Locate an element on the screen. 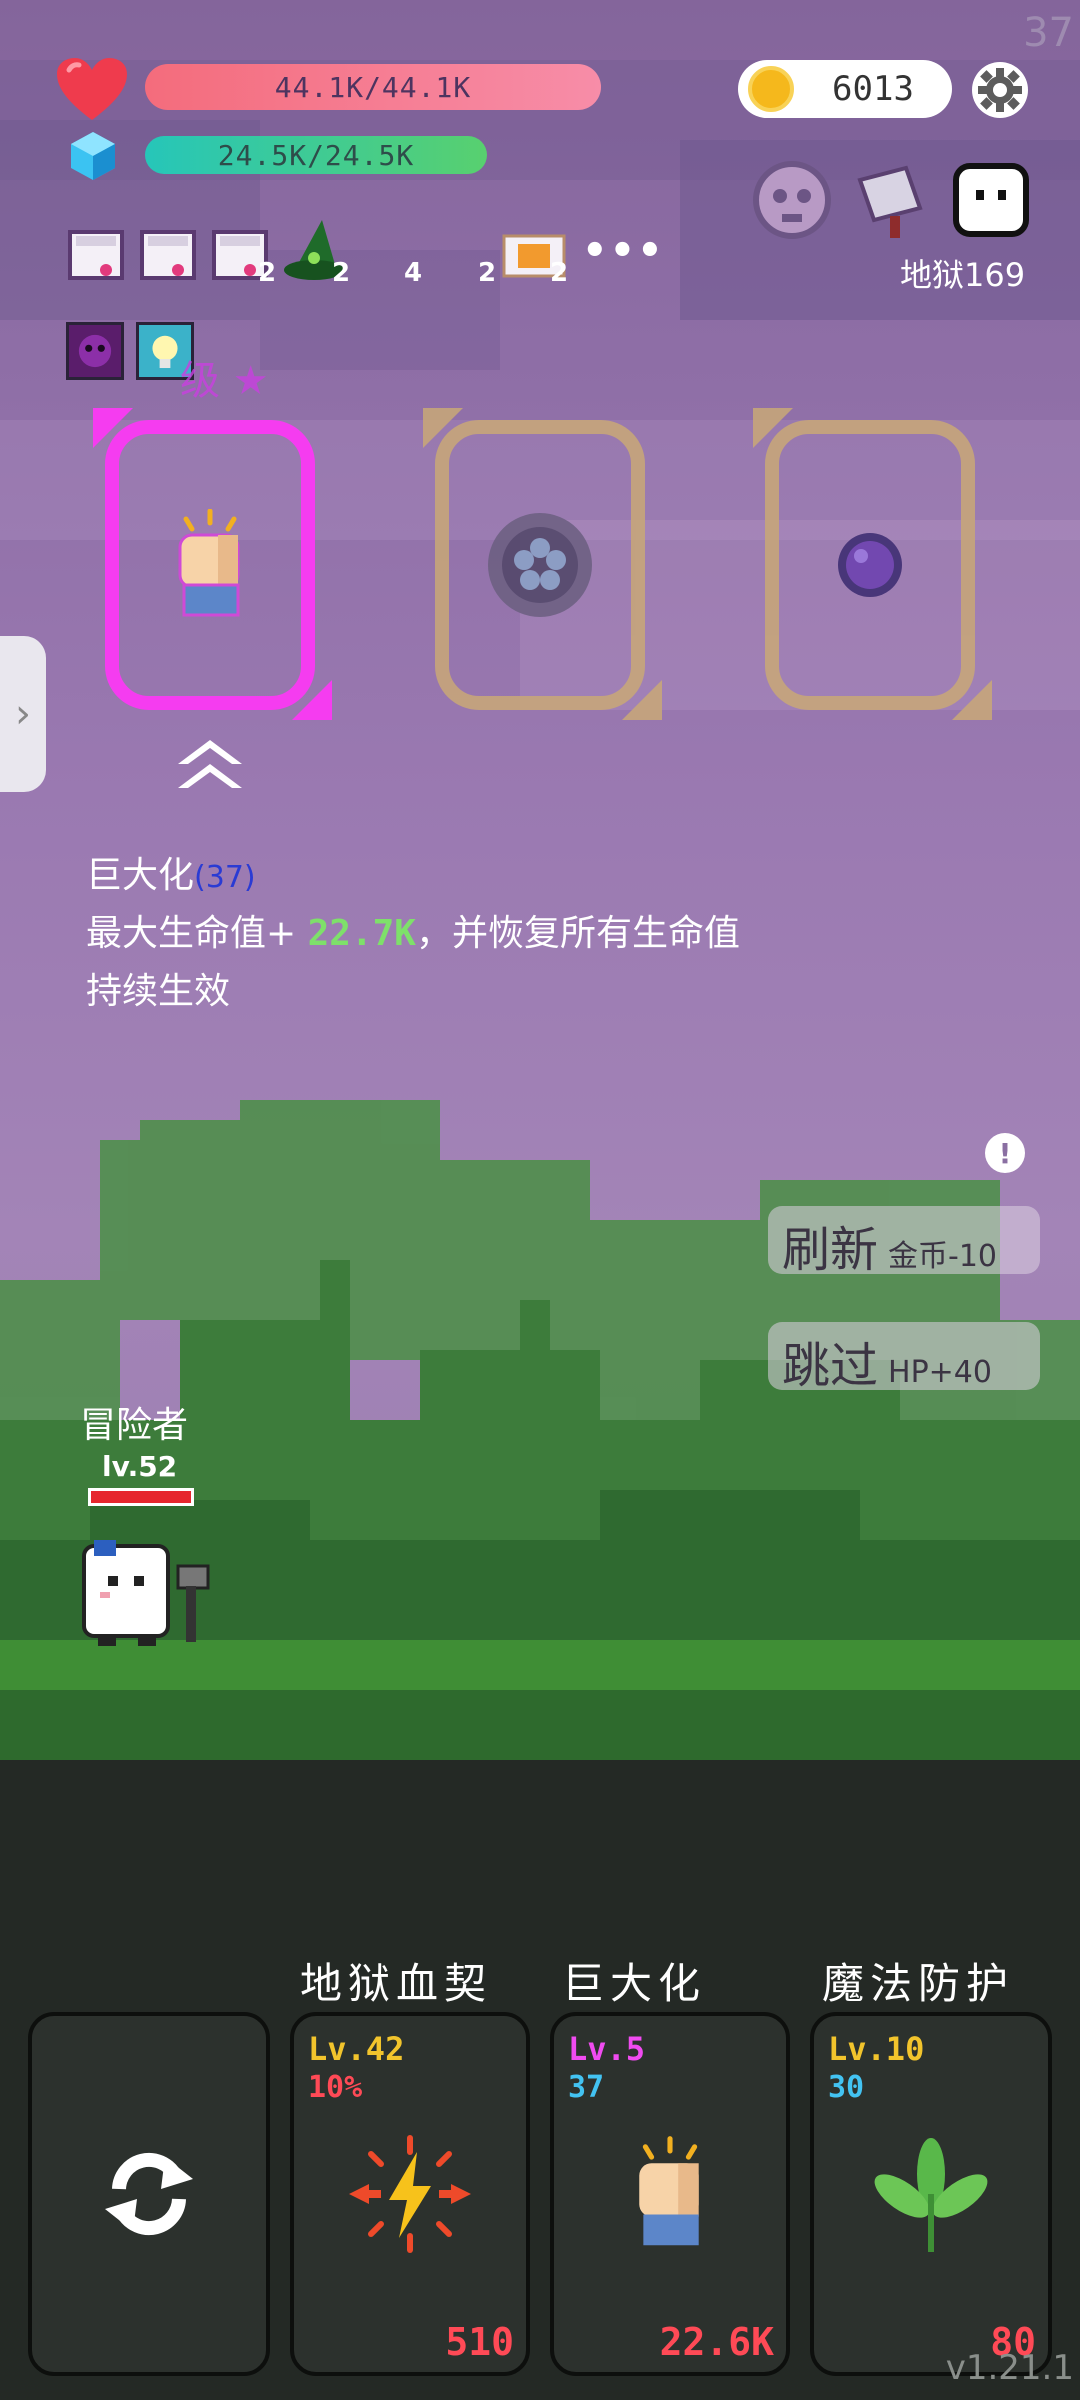 This screenshot has height=2400, width=1080. skill-duration: 持续生效 is located at coordinates (158, 991).